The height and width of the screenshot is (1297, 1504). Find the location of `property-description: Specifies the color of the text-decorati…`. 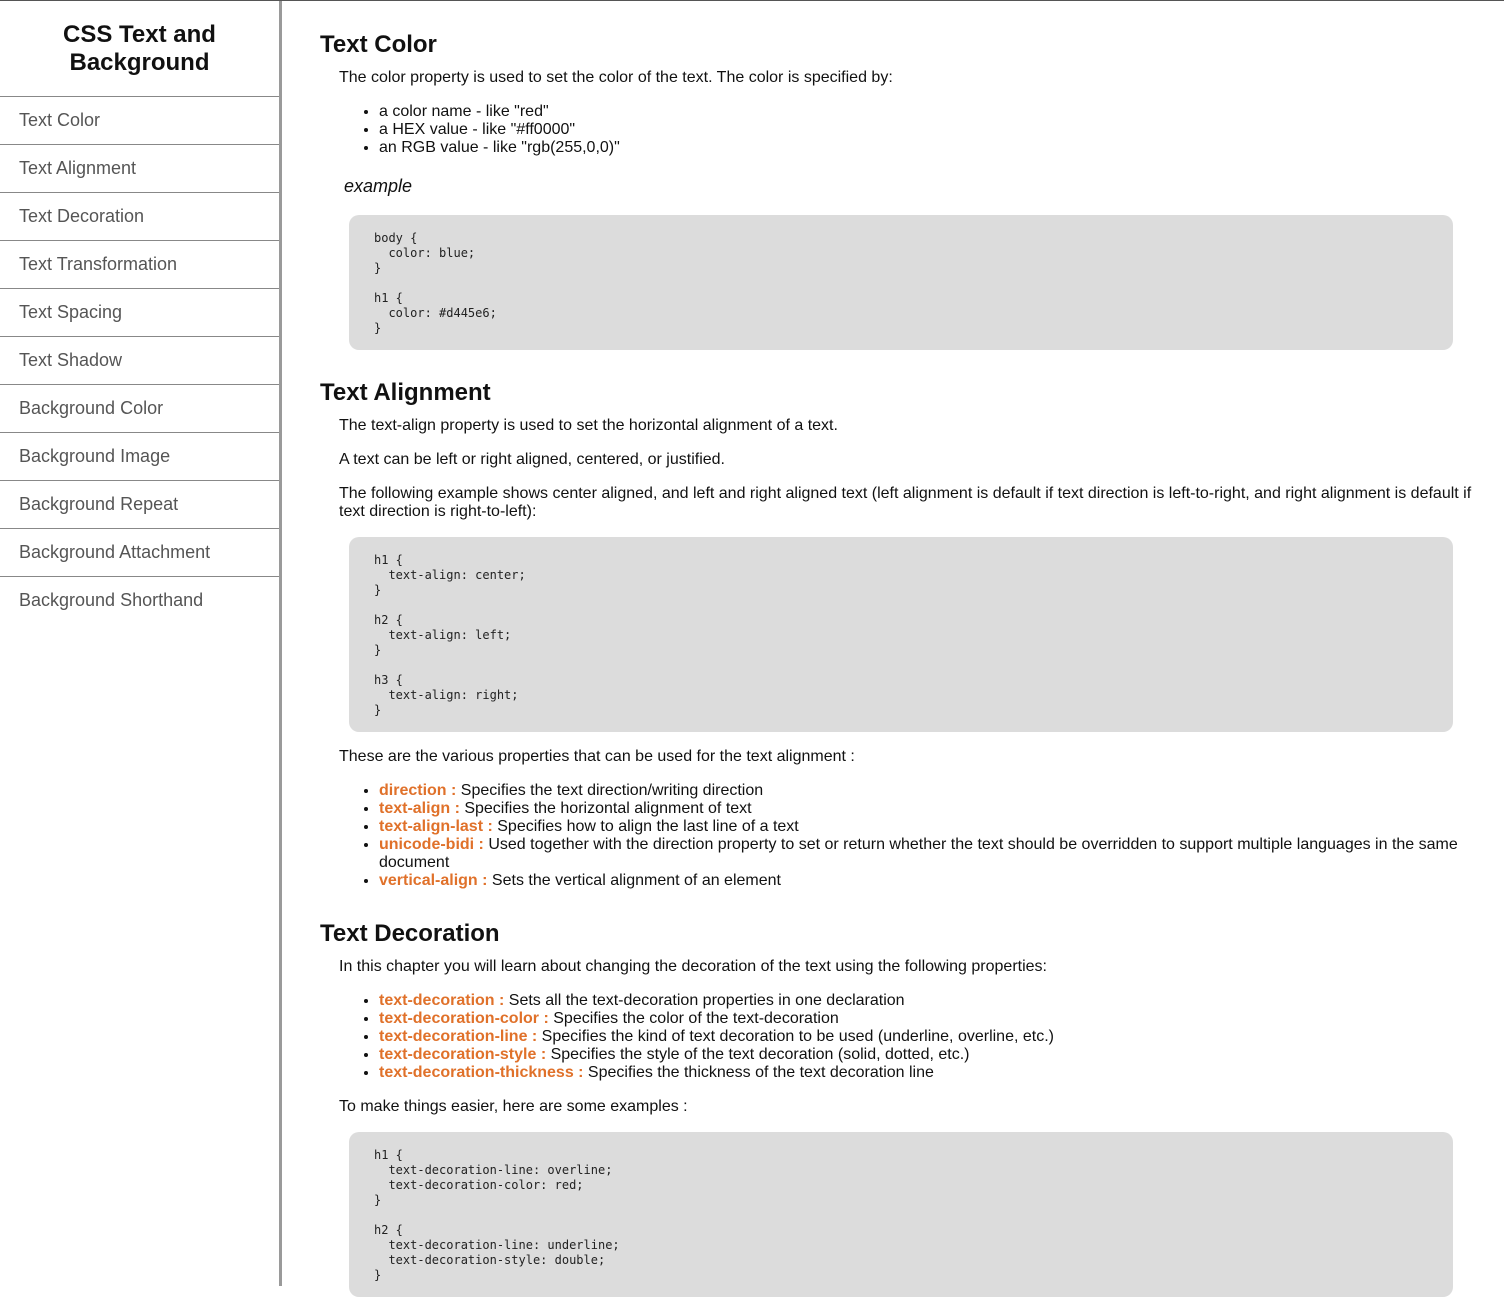

property-description: Specifies the color of the text-decorati… is located at coordinates (693, 1018).